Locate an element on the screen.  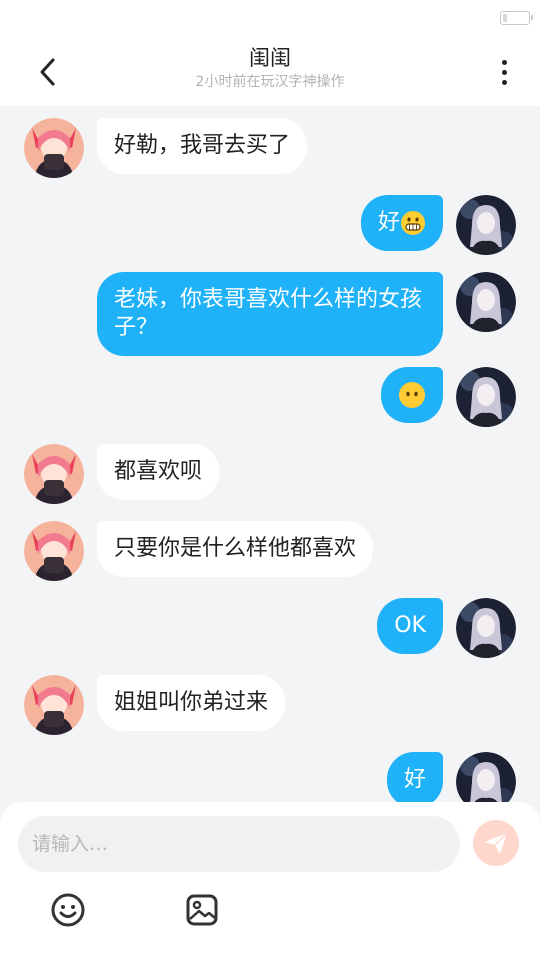
image-icon is located at coordinates (202, 910).